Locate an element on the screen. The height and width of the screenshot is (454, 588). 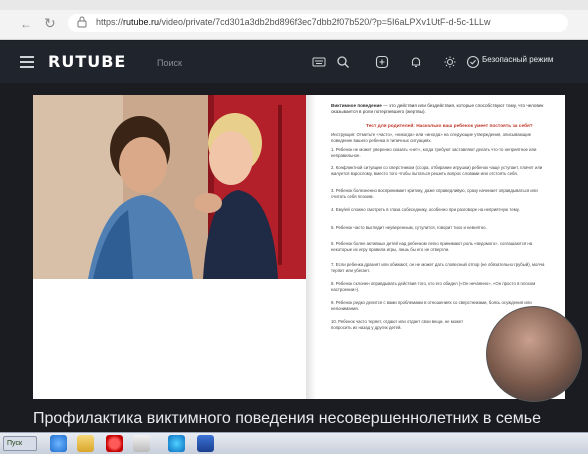
url-domain: rutube.ru is located at coordinates (141, 22).